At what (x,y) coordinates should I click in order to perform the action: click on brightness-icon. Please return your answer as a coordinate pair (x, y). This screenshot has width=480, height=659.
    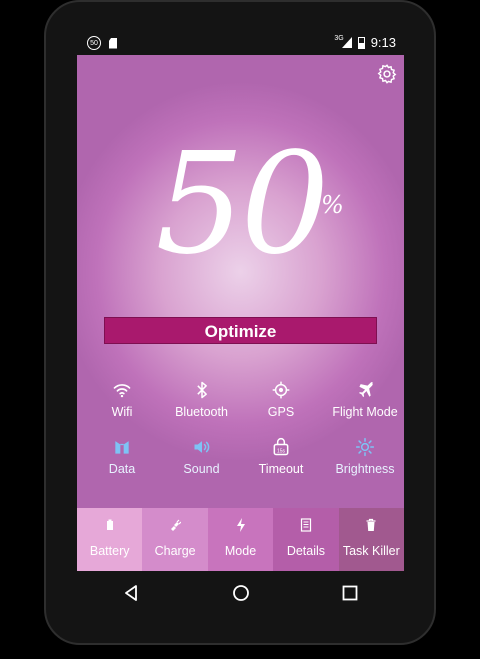
    Looking at the image, I should click on (365, 447).